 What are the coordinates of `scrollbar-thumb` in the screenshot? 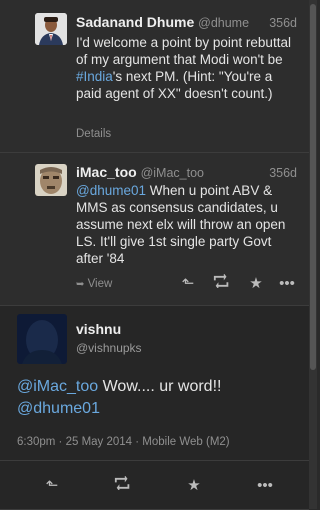 It's located at (313, 187).